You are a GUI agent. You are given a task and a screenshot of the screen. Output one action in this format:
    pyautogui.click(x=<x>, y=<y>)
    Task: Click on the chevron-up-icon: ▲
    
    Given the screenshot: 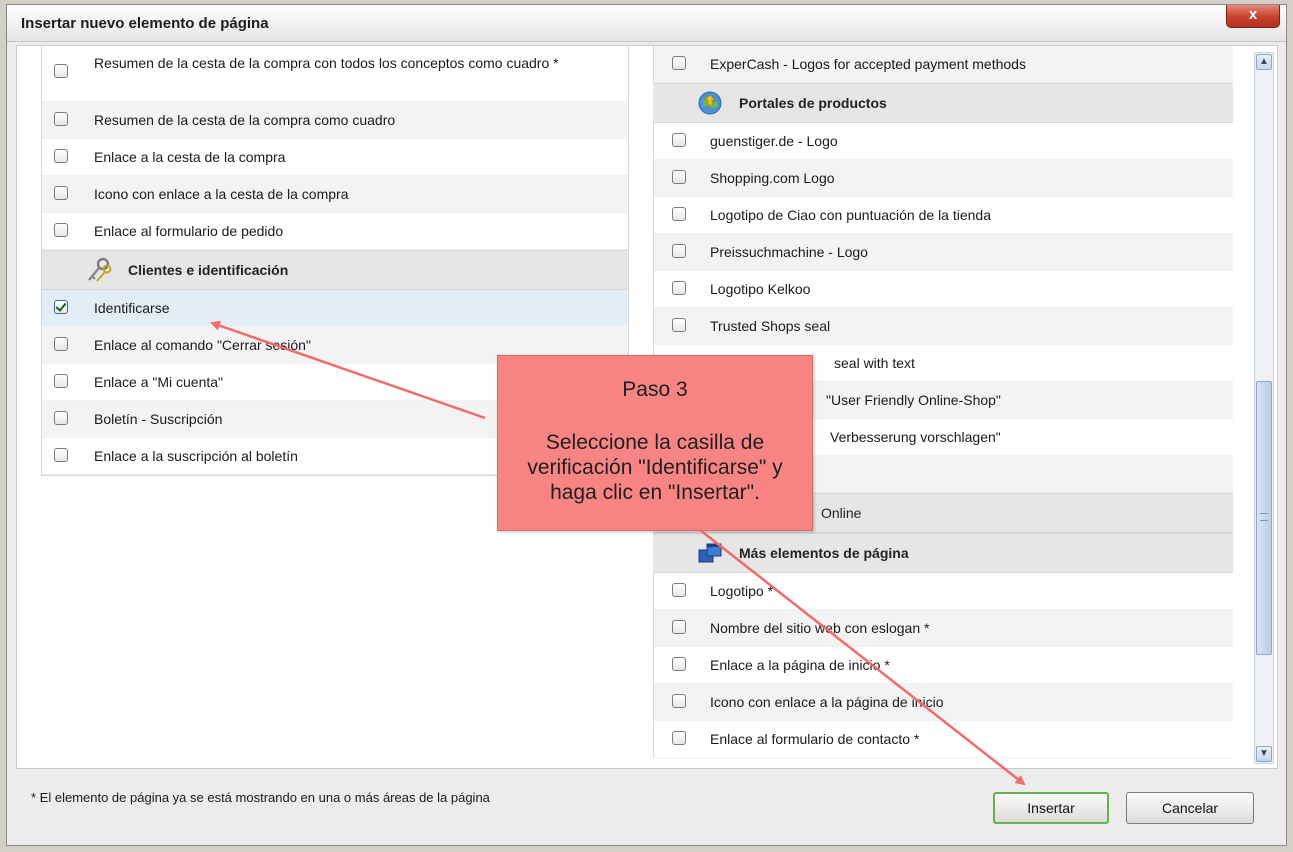 What is the action you would take?
    pyautogui.click(x=1264, y=61)
    